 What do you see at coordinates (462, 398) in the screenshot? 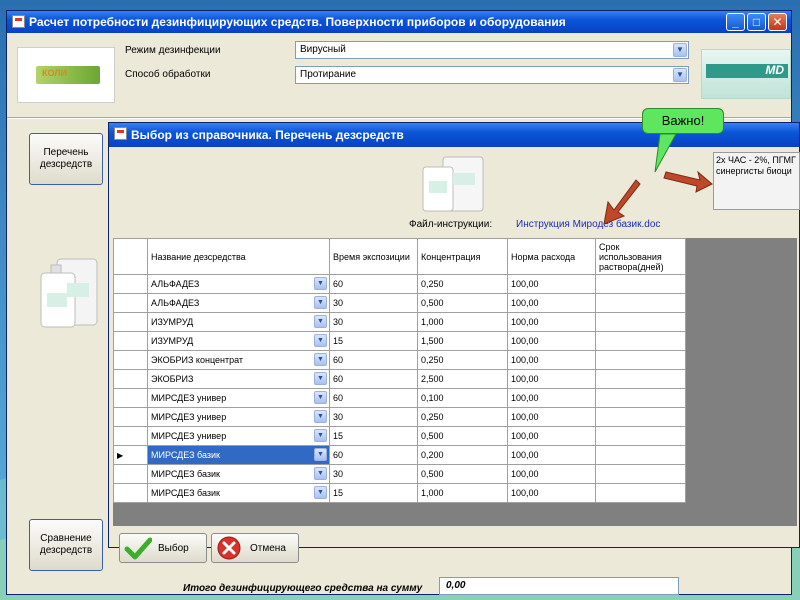
I see `cell-concentration: 0,100` at bounding box center [462, 398].